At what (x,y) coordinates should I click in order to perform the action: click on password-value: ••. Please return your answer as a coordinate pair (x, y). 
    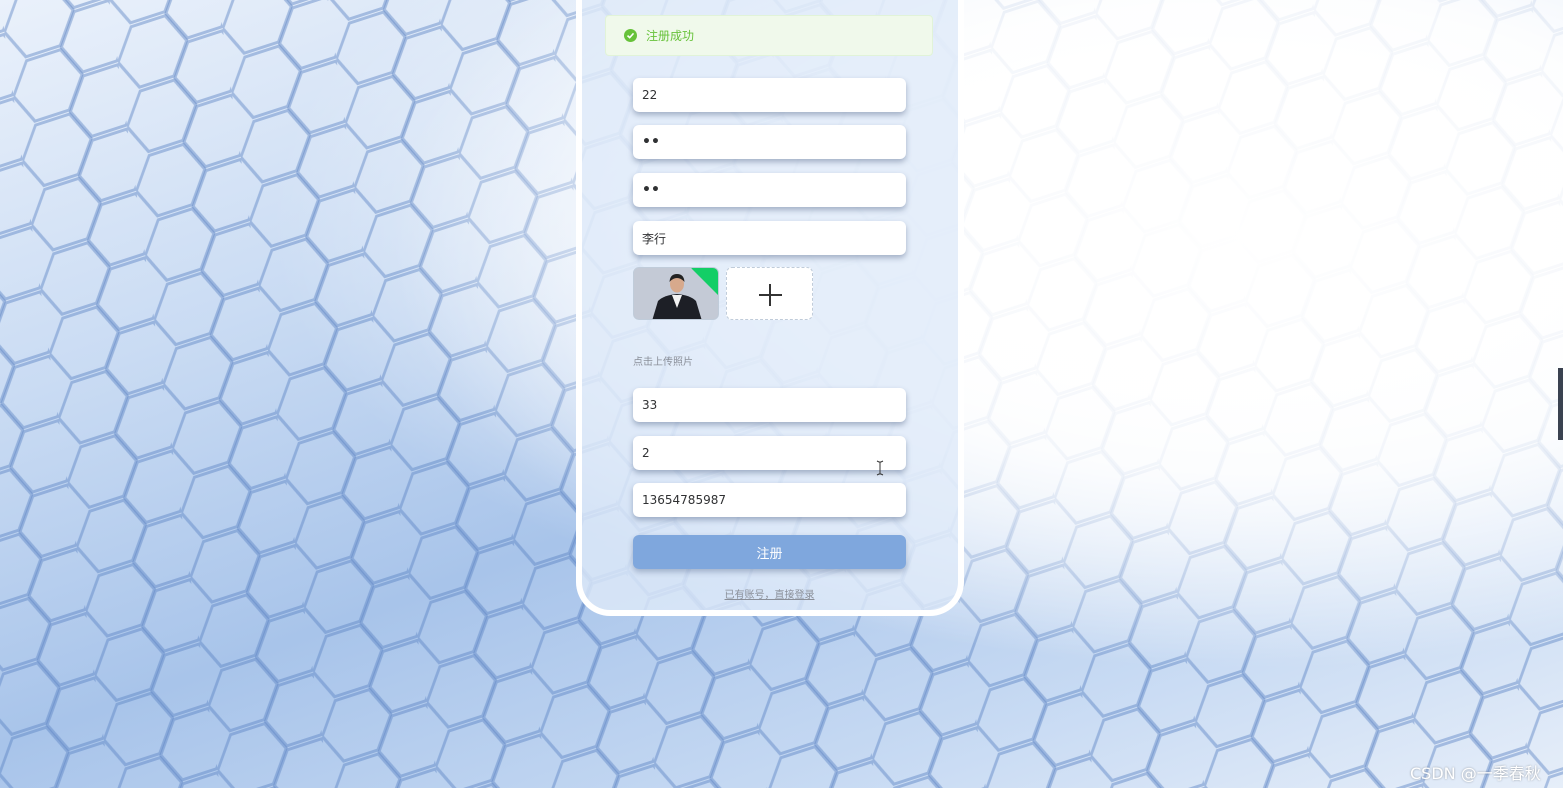
    Looking at the image, I should click on (651, 142).